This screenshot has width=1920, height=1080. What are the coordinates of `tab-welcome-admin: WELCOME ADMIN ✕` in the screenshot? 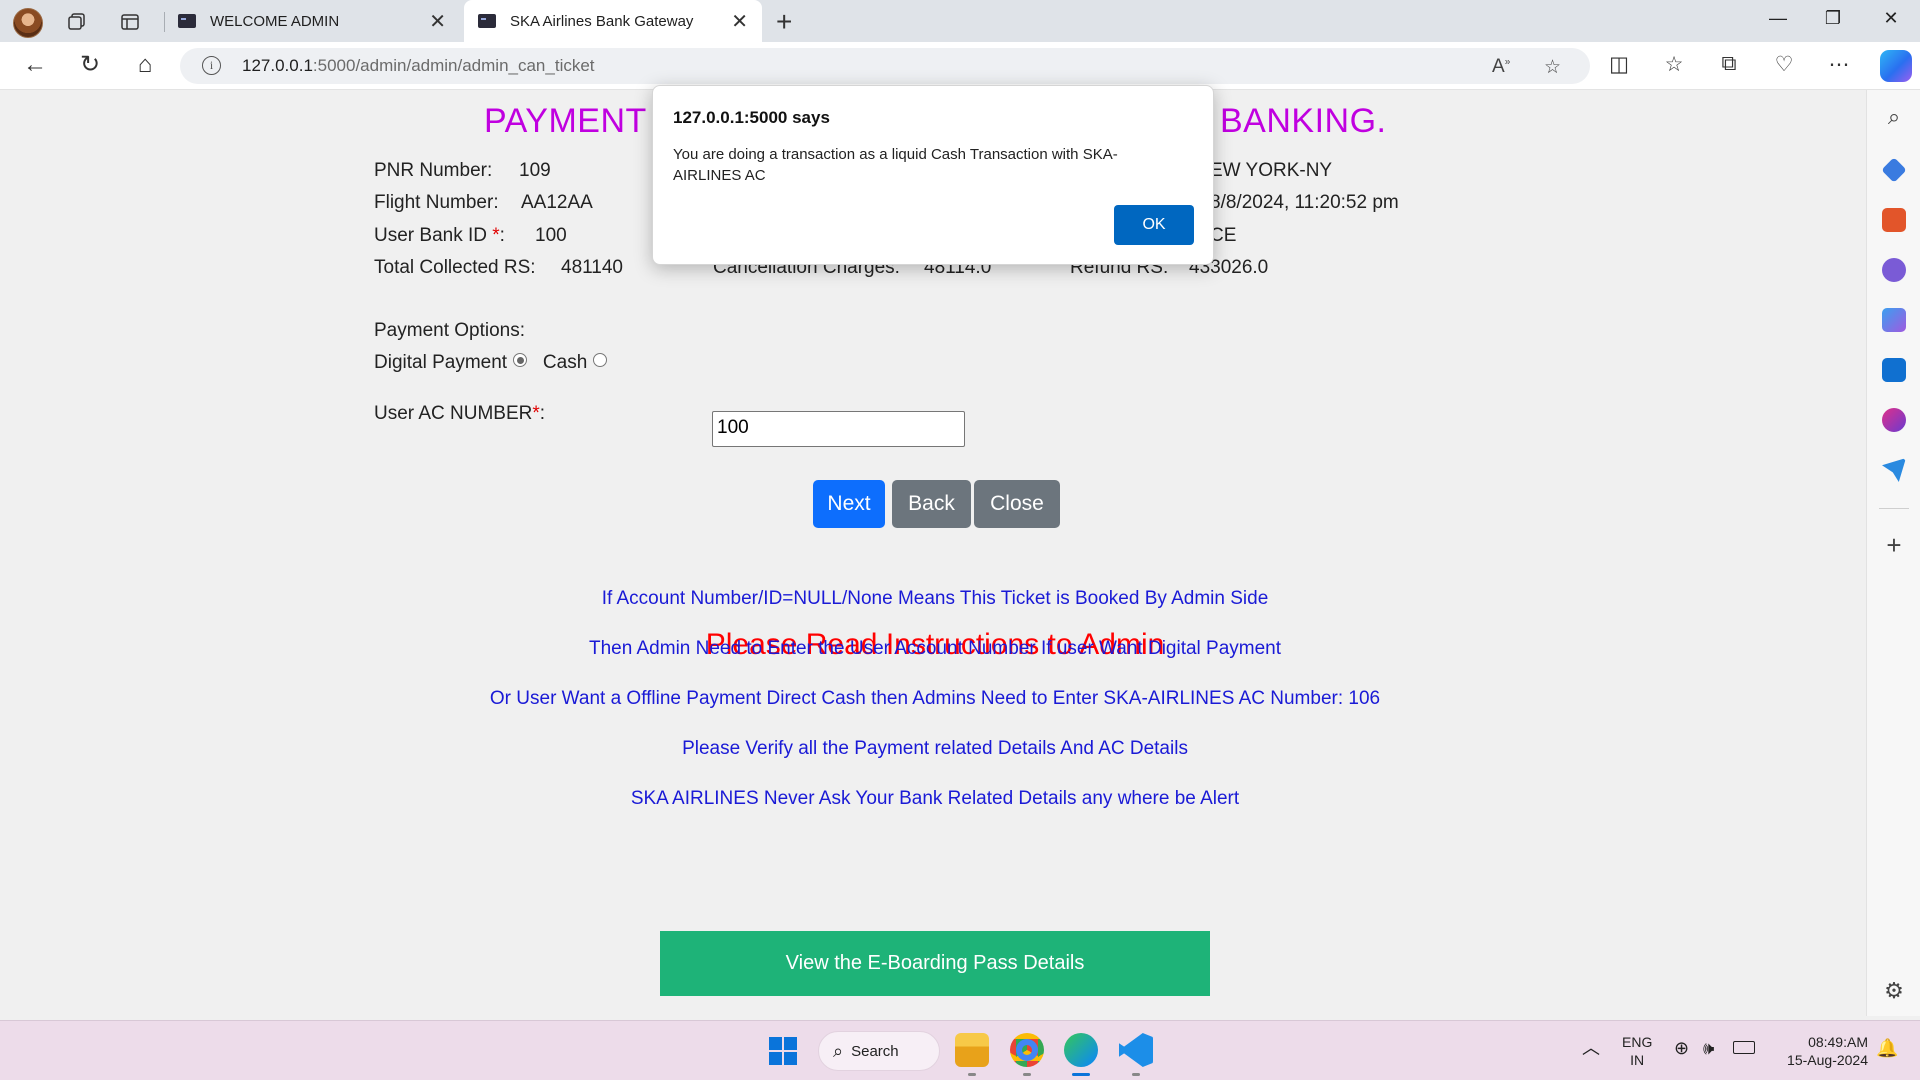 It's located at (315, 21).